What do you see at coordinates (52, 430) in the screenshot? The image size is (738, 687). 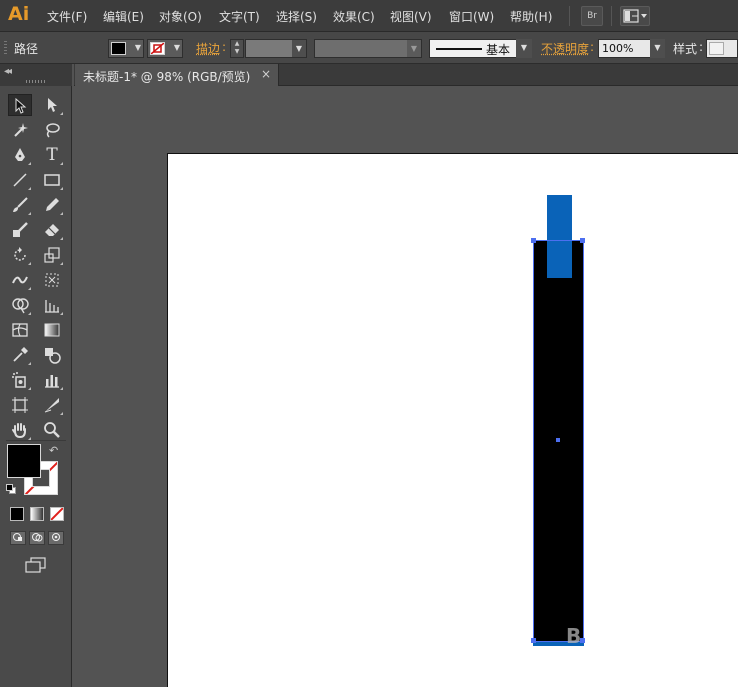 I see `zoom-tool` at bounding box center [52, 430].